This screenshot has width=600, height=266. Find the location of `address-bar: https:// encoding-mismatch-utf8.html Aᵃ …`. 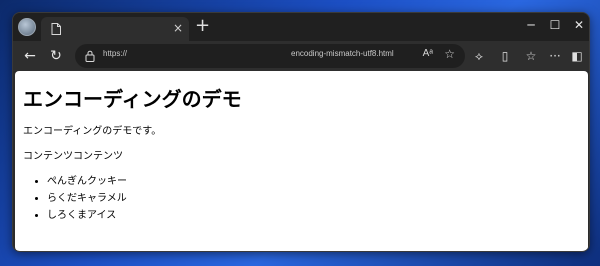

address-bar: https:// encoding-mismatch-utf8.html Aᵃ … is located at coordinates (270, 56).